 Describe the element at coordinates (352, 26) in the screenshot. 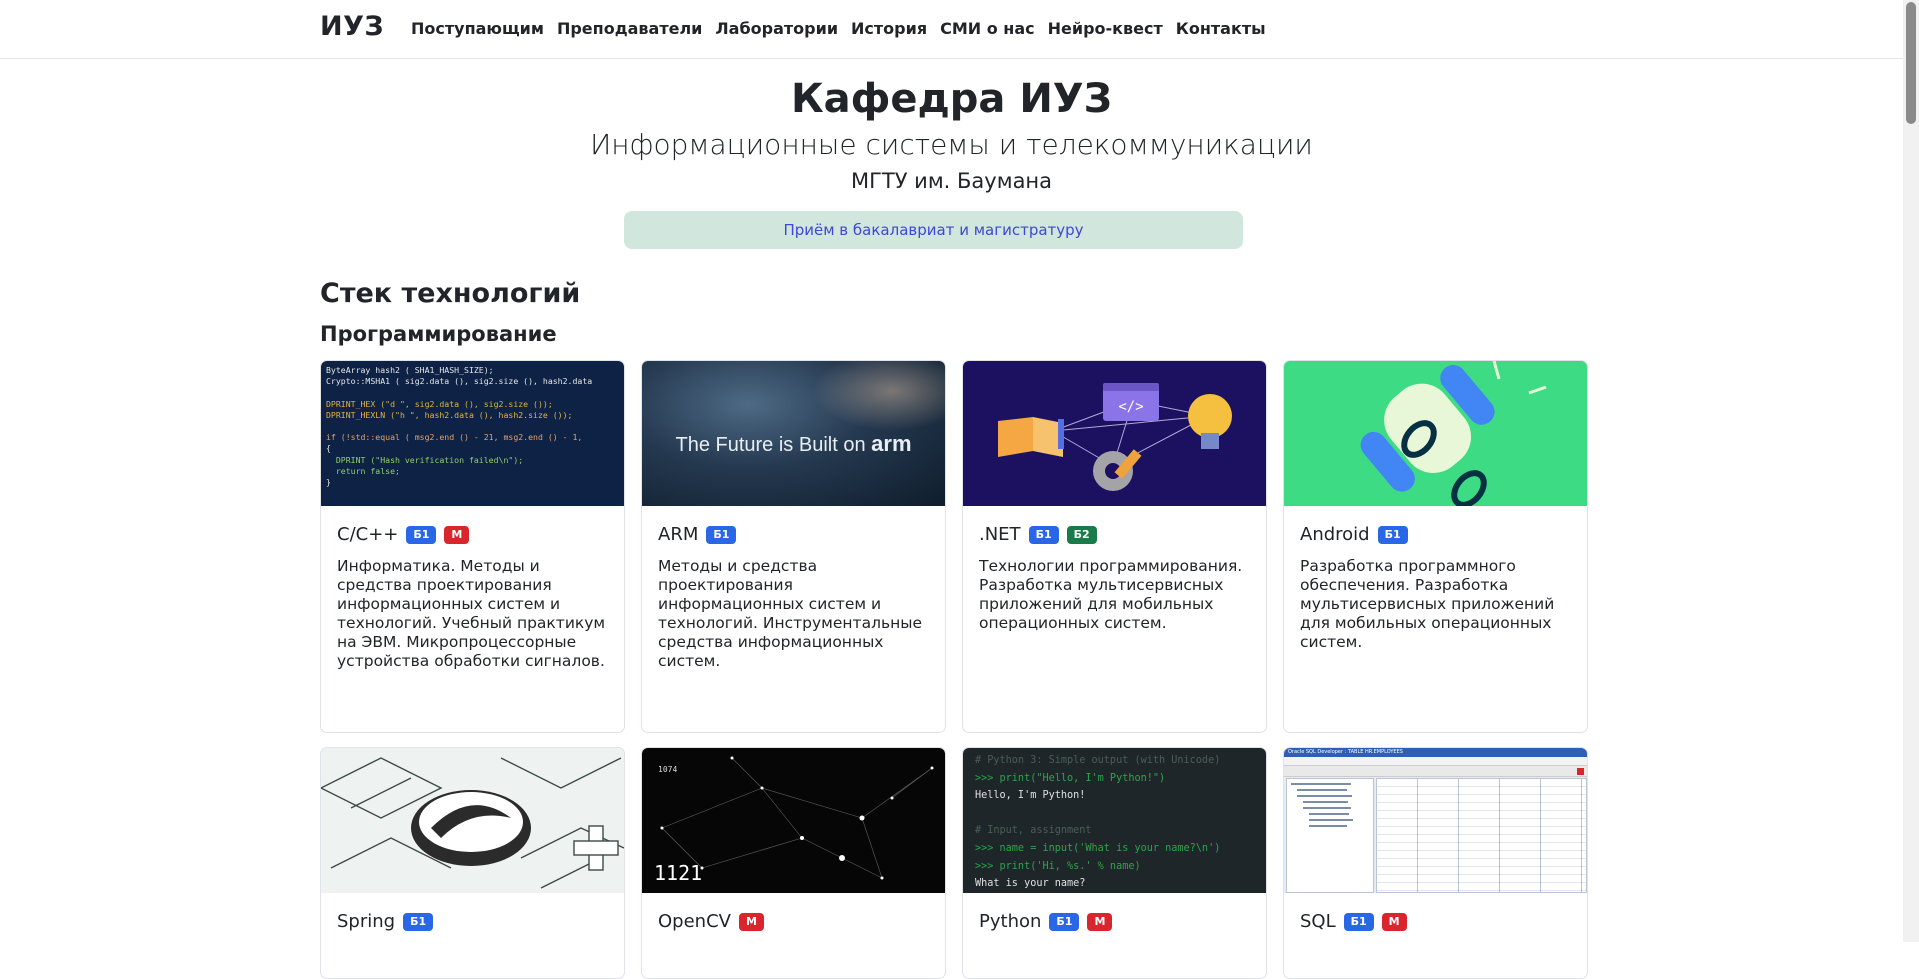

I see `brand-logo: ИУЗ` at that location.